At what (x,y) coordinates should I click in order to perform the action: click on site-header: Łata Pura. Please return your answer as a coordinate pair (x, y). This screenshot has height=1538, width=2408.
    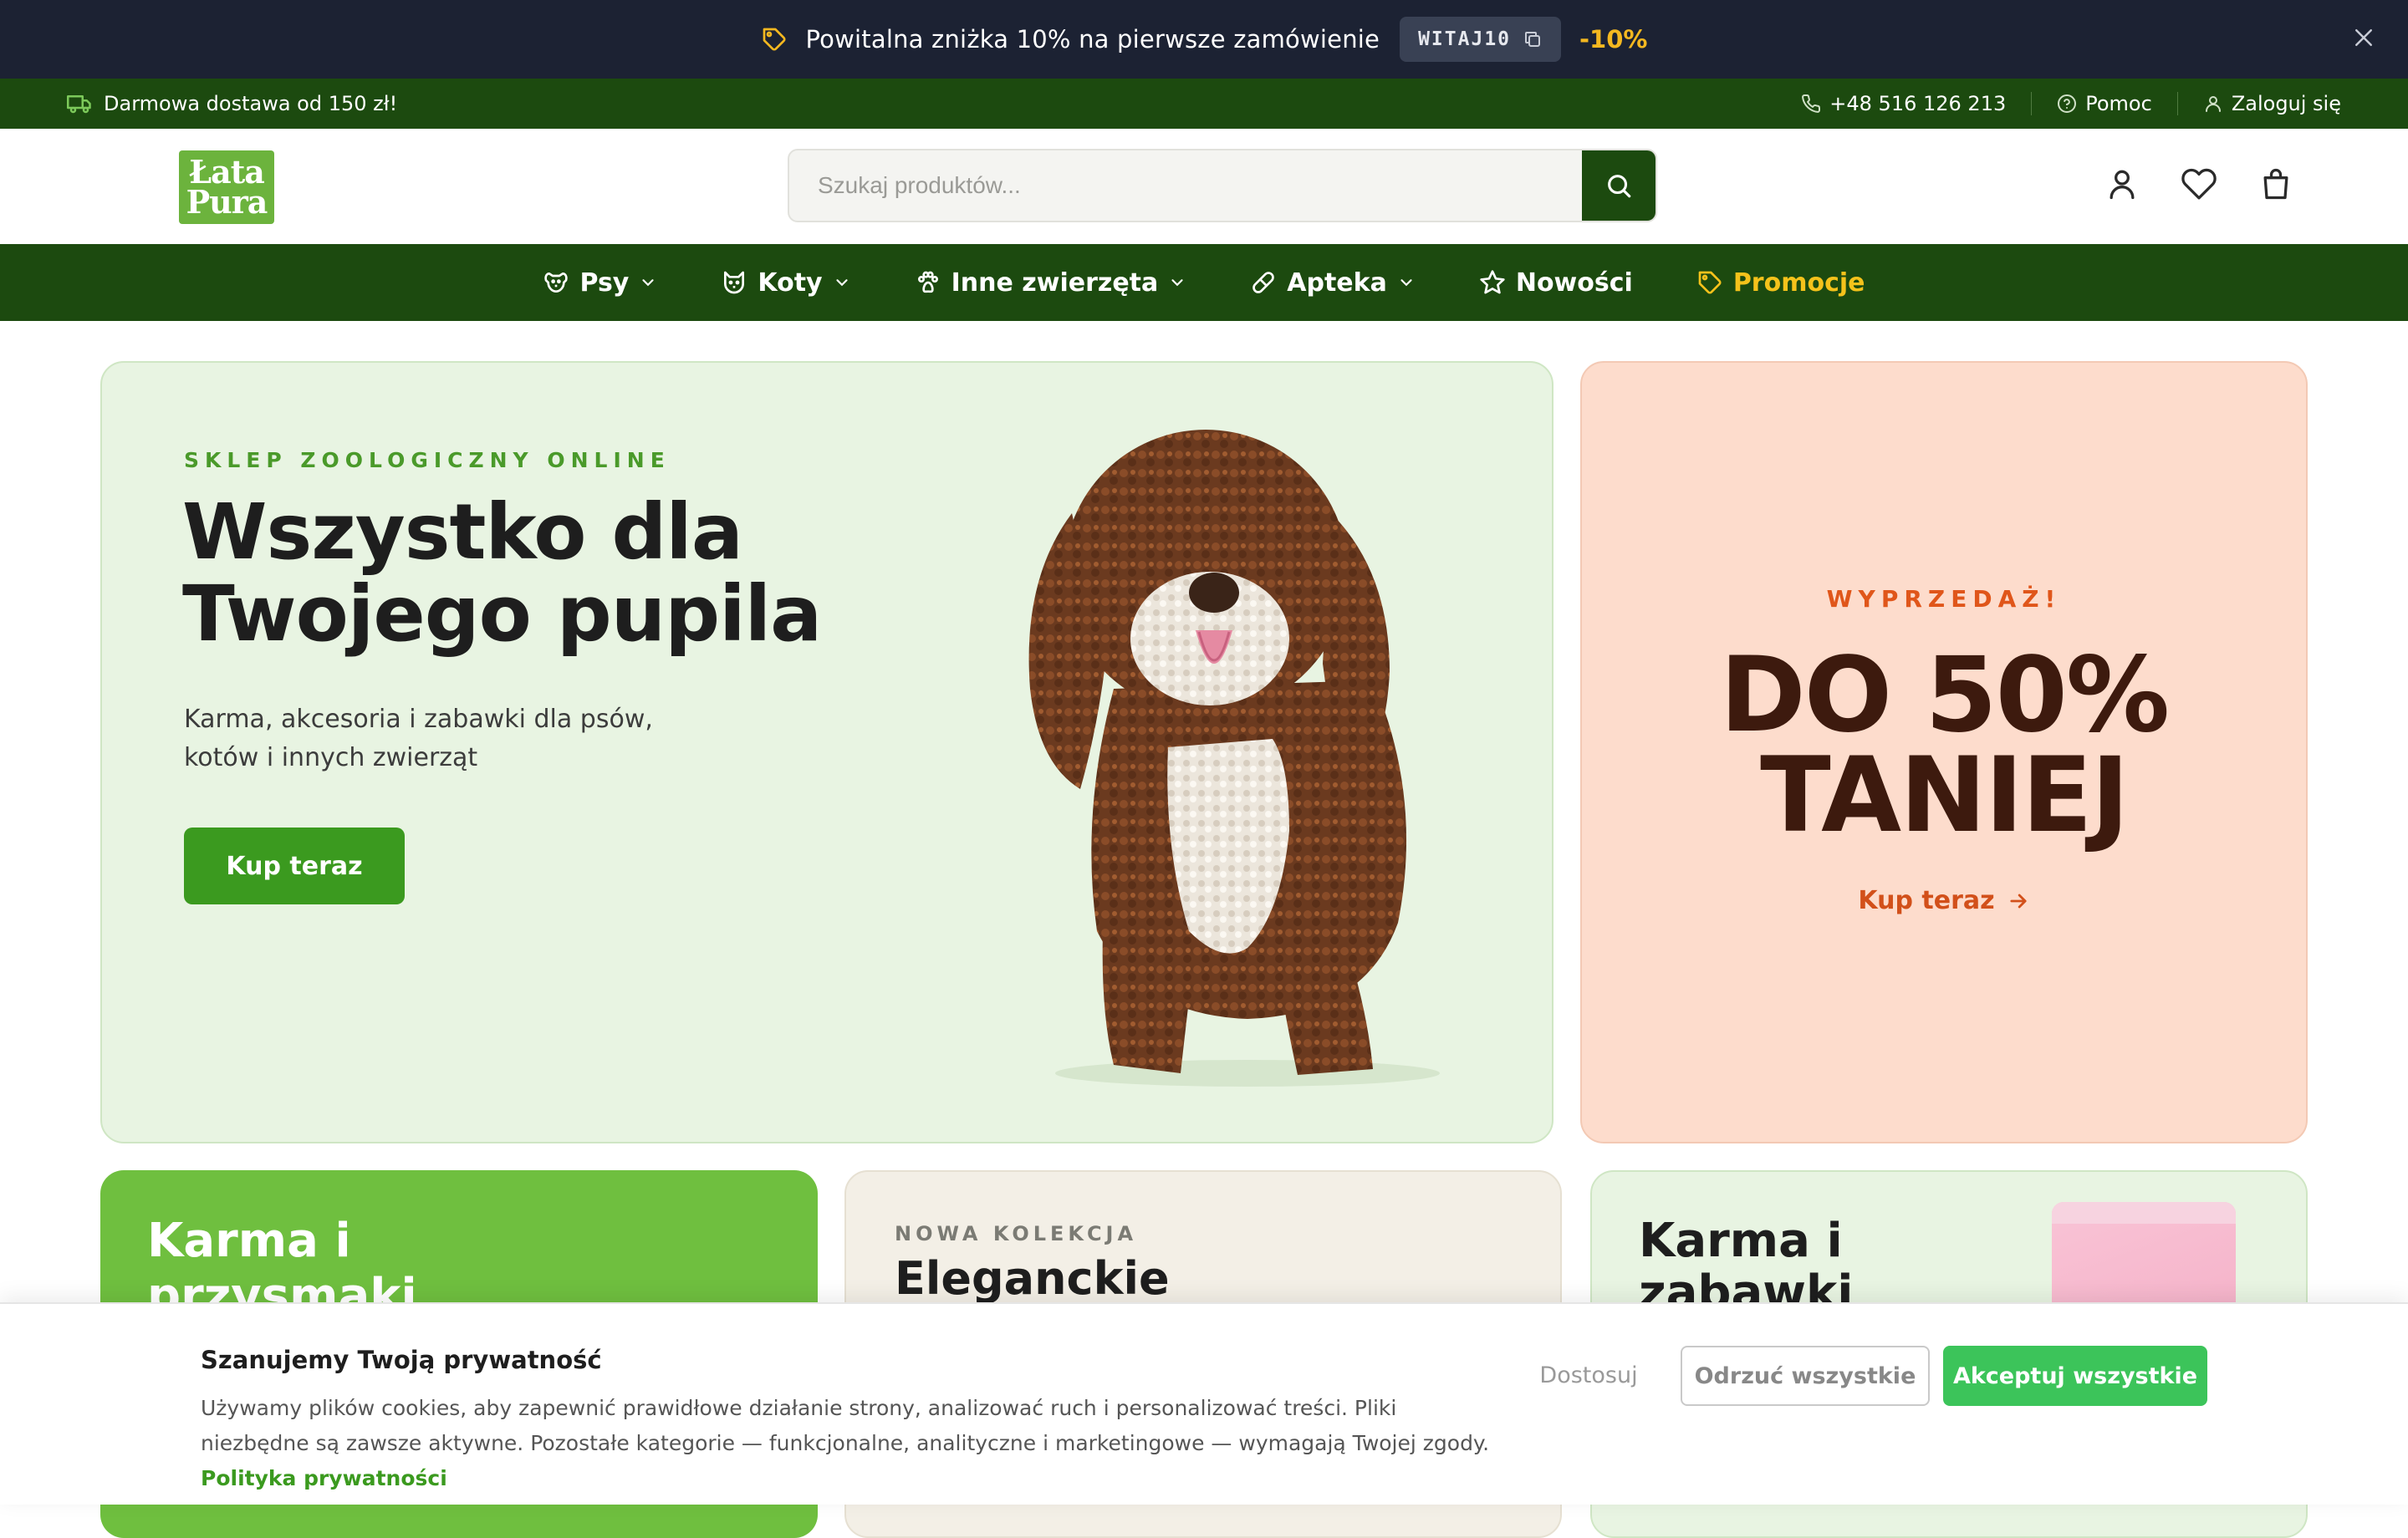
    Looking at the image, I should click on (1204, 186).